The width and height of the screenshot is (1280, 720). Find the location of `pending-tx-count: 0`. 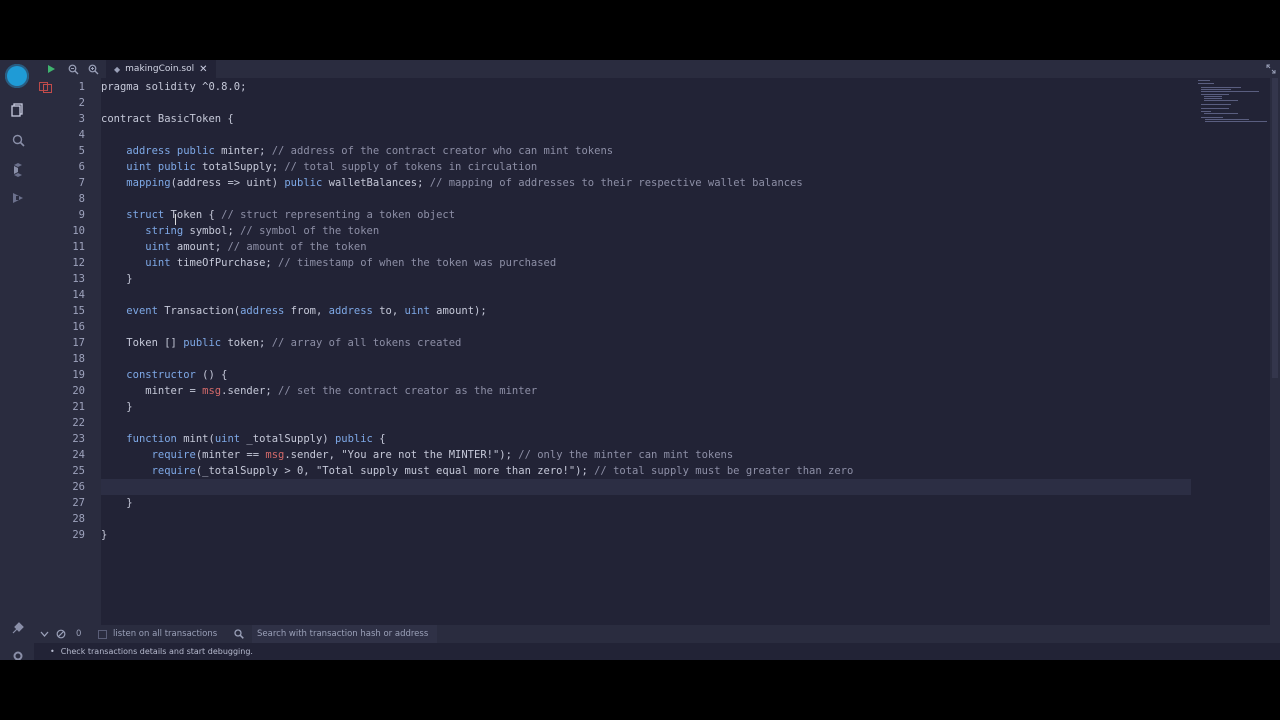

pending-tx-count: 0 is located at coordinates (79, 634).